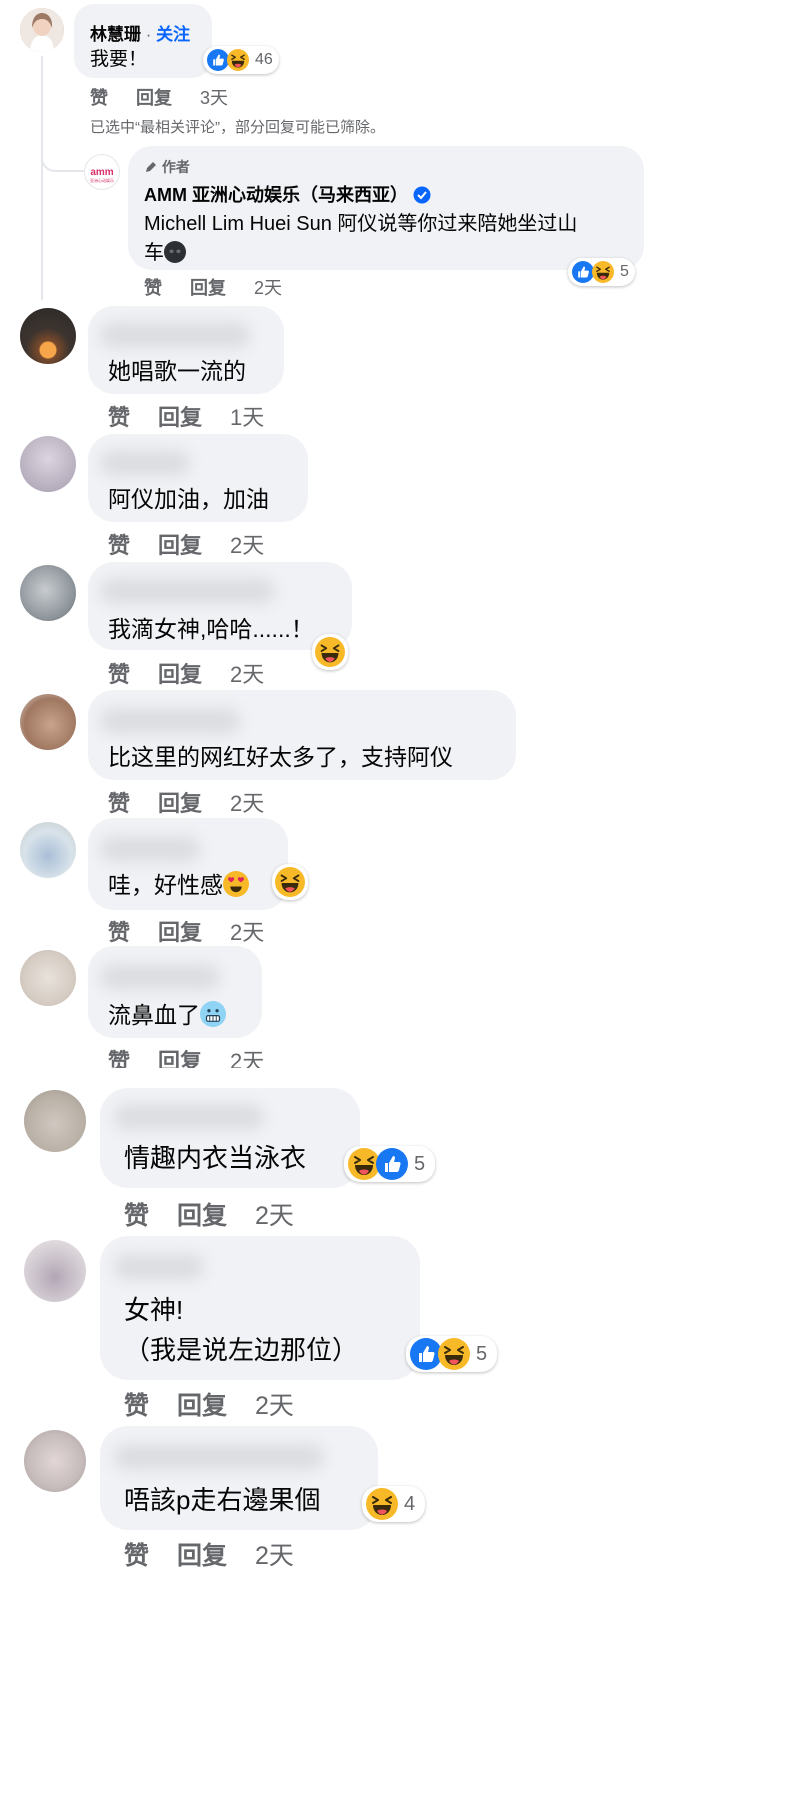 Image resolution: width=800 pixels, height=1801 pixels. What do you see at coordinates (165, 885) in the screenshot?
I see `comment-text-content: 哇，好性感` at bounding box center [165, 885].